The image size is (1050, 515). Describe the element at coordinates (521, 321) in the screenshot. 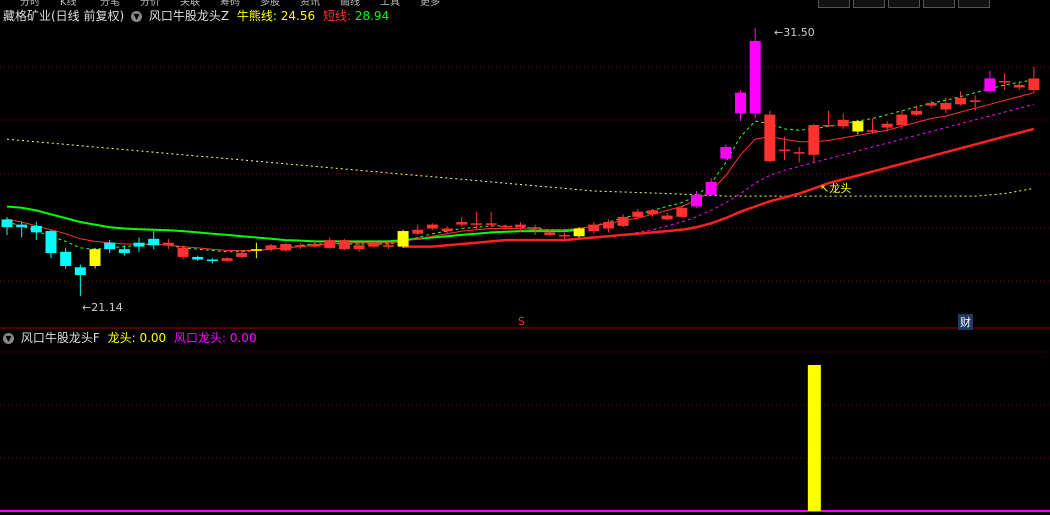

I see `s-marker: S` at that location.